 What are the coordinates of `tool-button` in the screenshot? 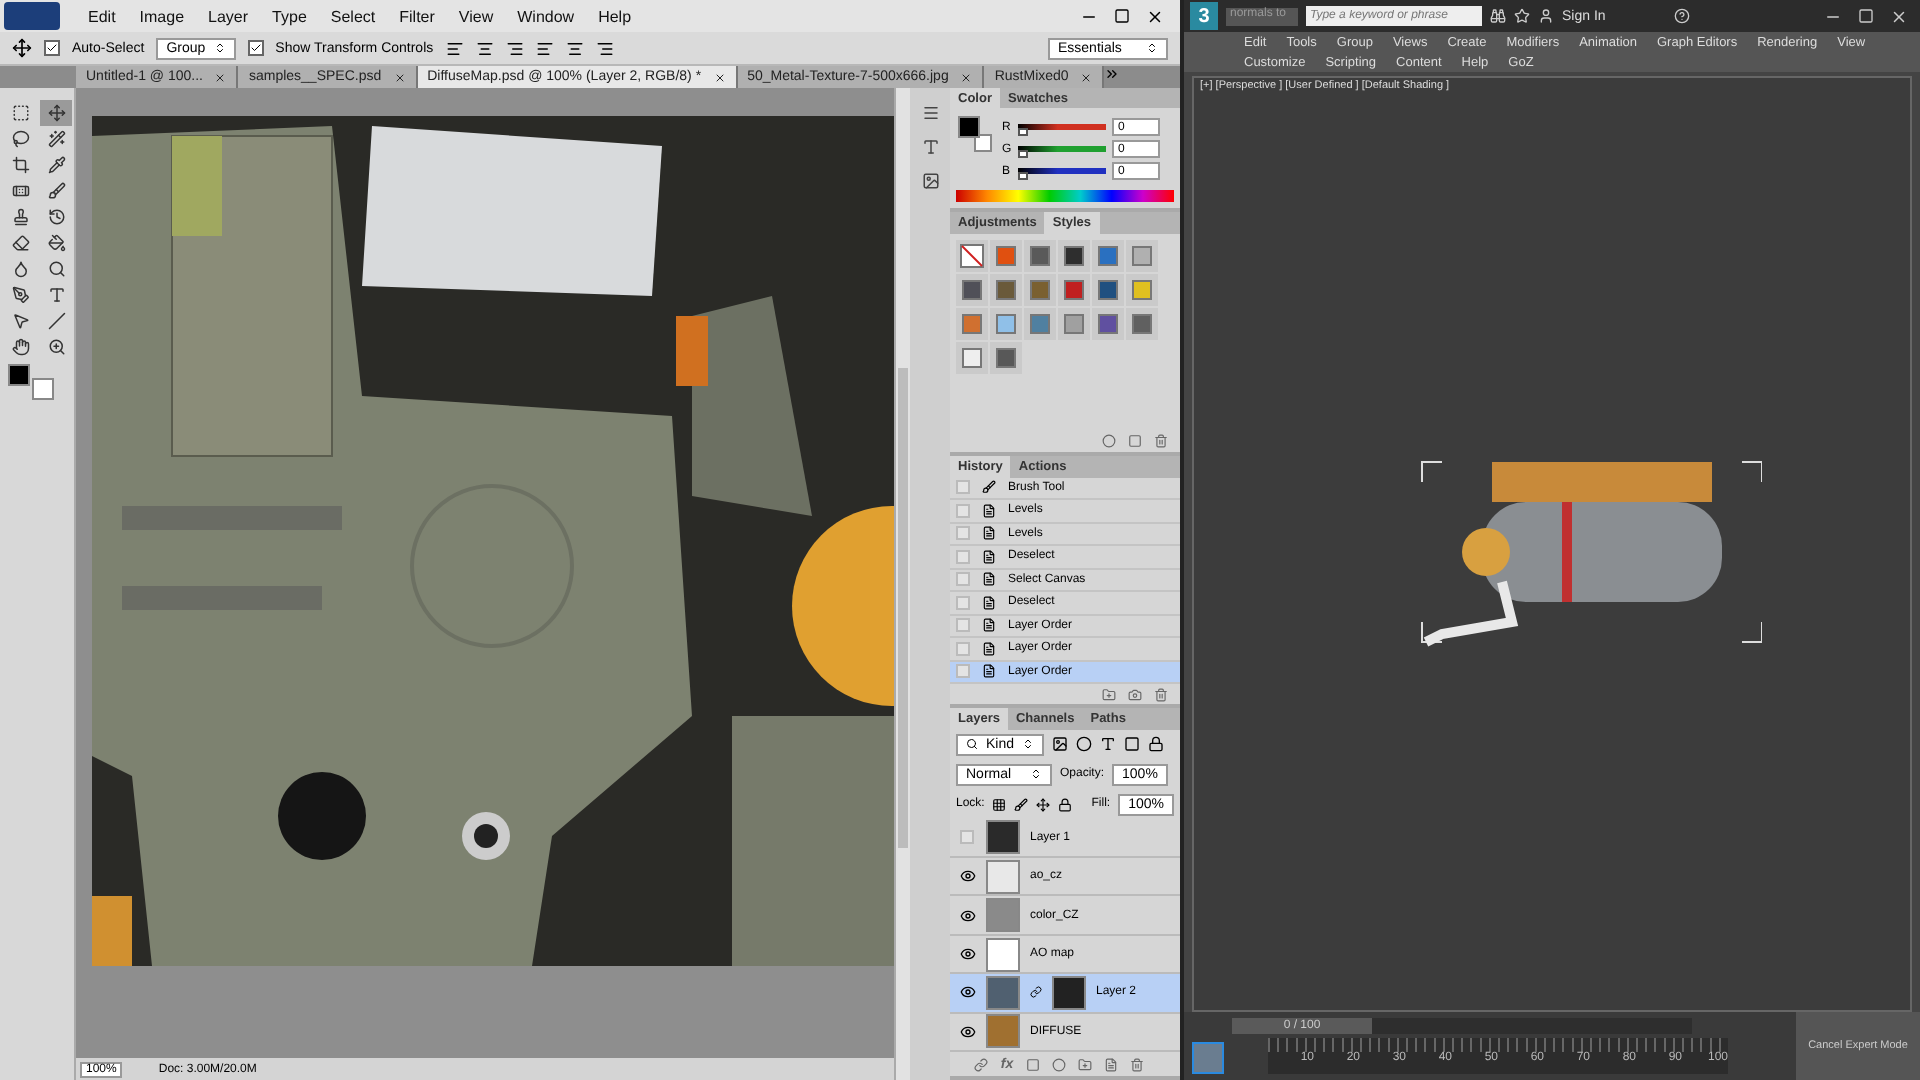 It's located at (56, 113).